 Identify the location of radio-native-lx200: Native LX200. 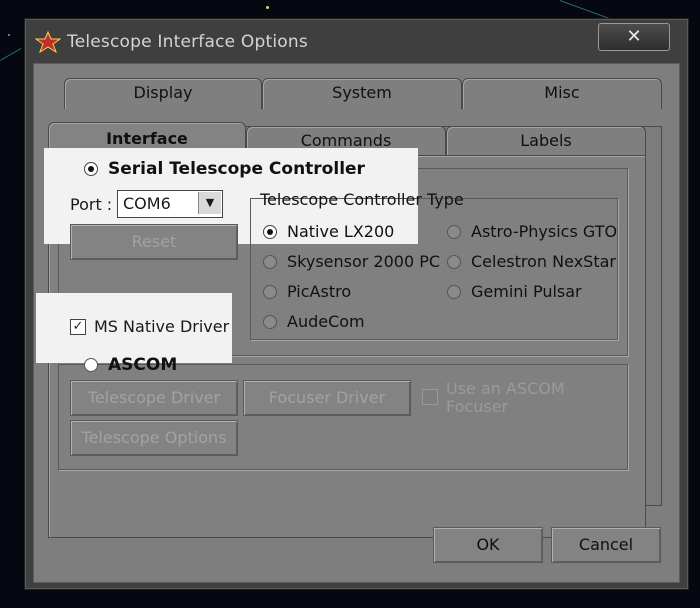
(328, 231).